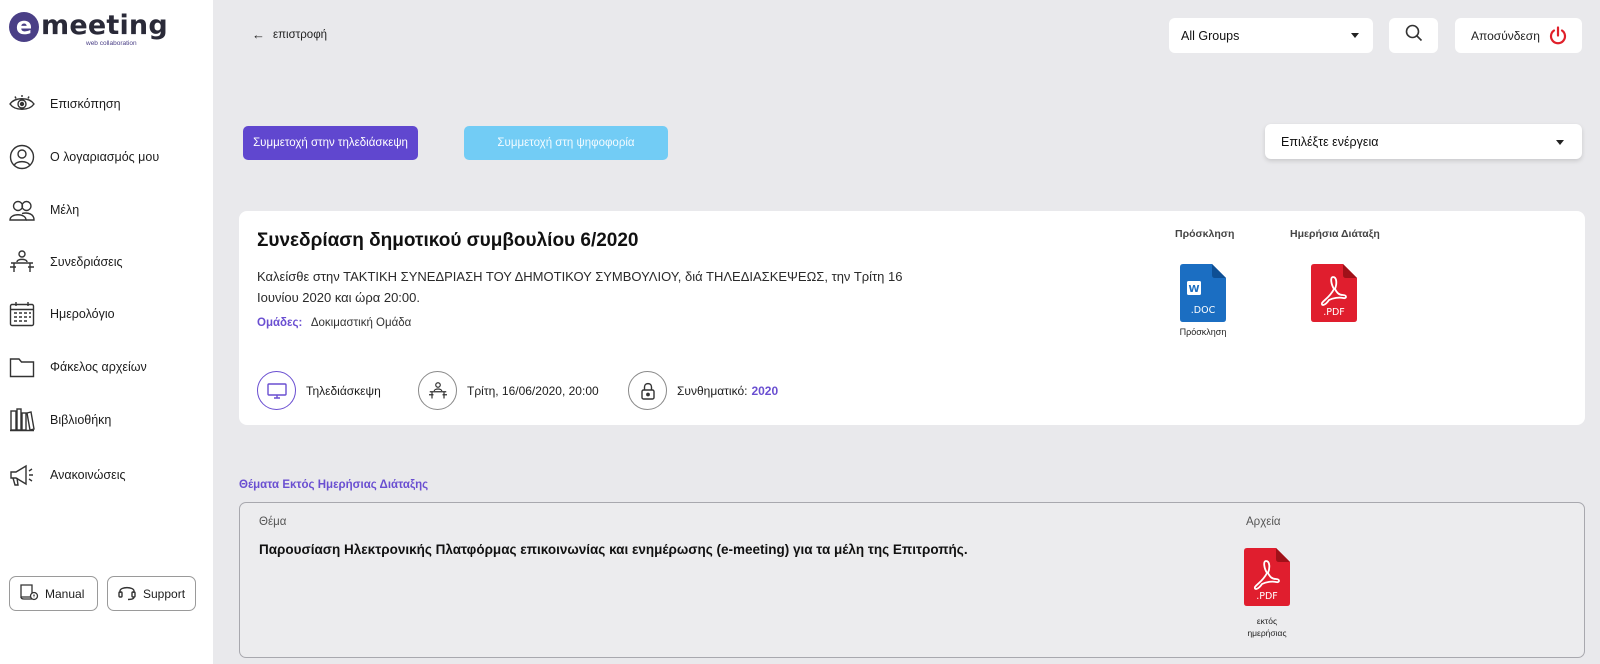 The image size is (1600, 664). Describe the element at coordinates (258, 34) in the screenshot. I see `arrow-left-icon: ←` at that location.